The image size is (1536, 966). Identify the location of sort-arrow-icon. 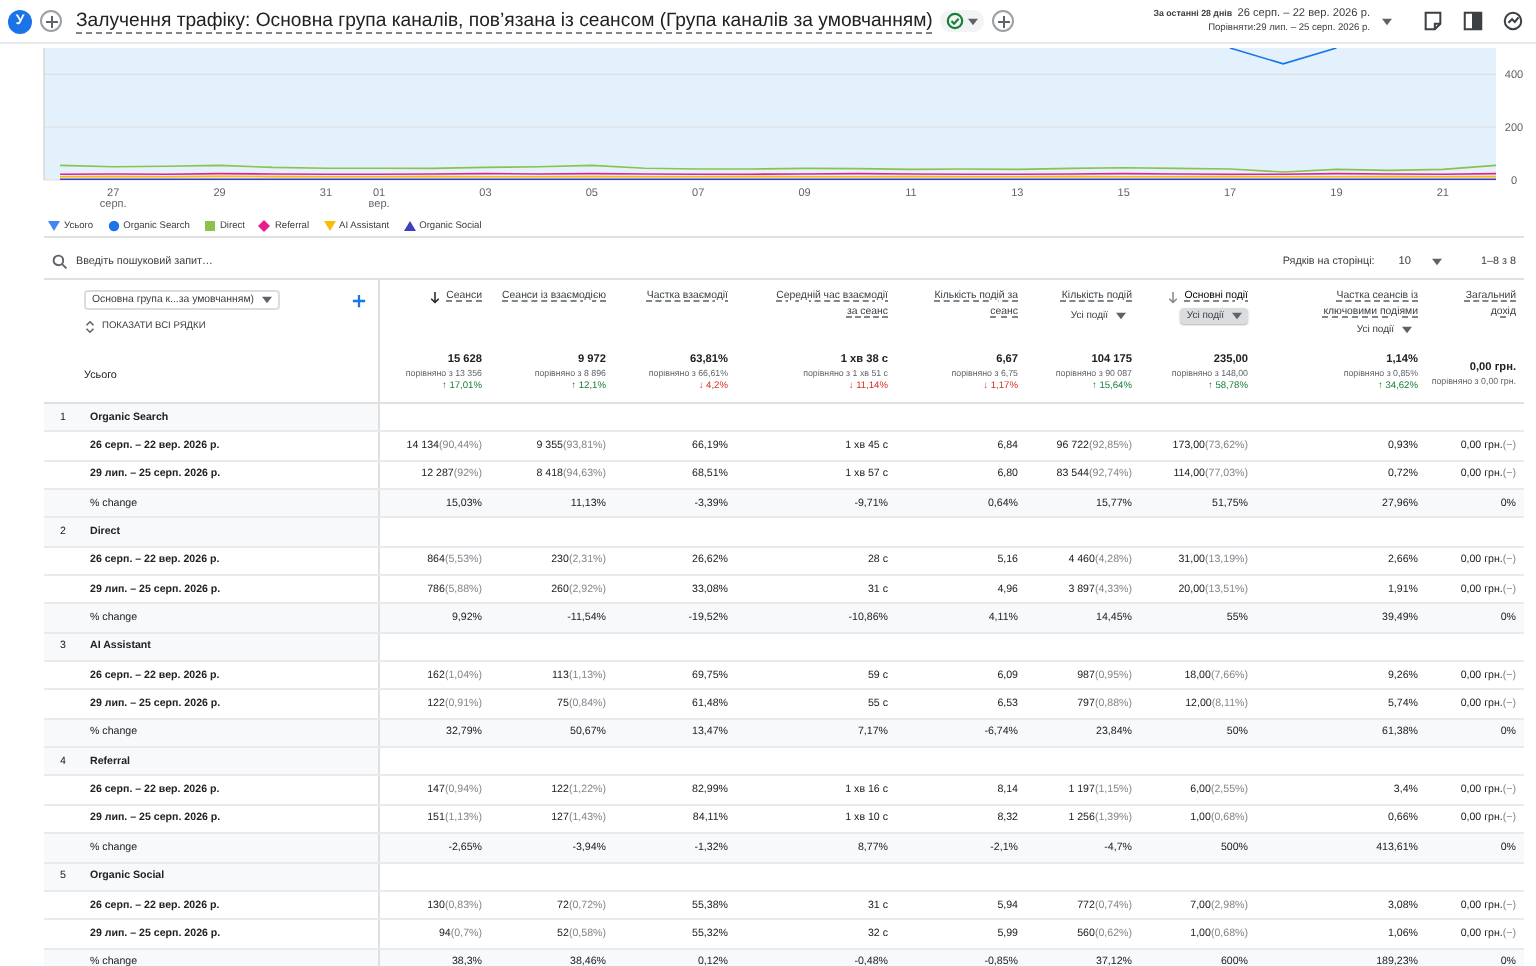
(435, 298).